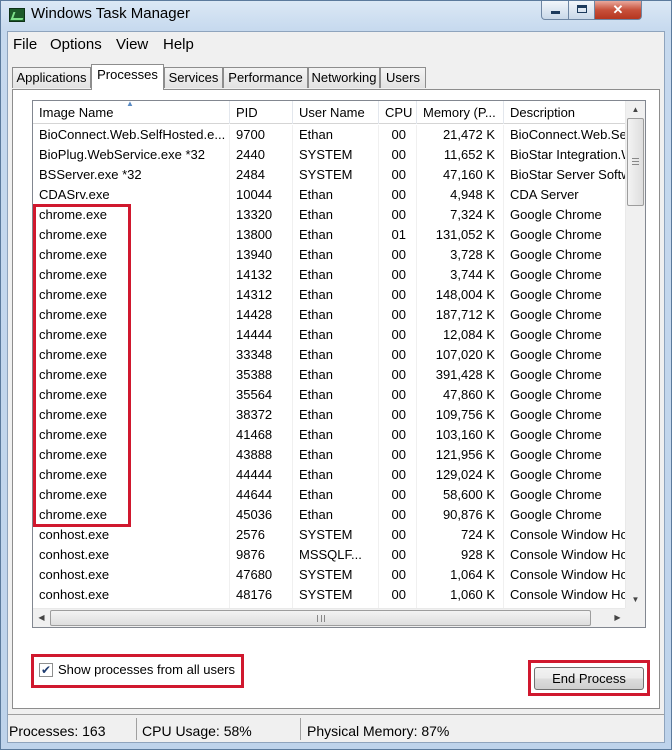  I want to click on maximize-button, so click(581, 10).